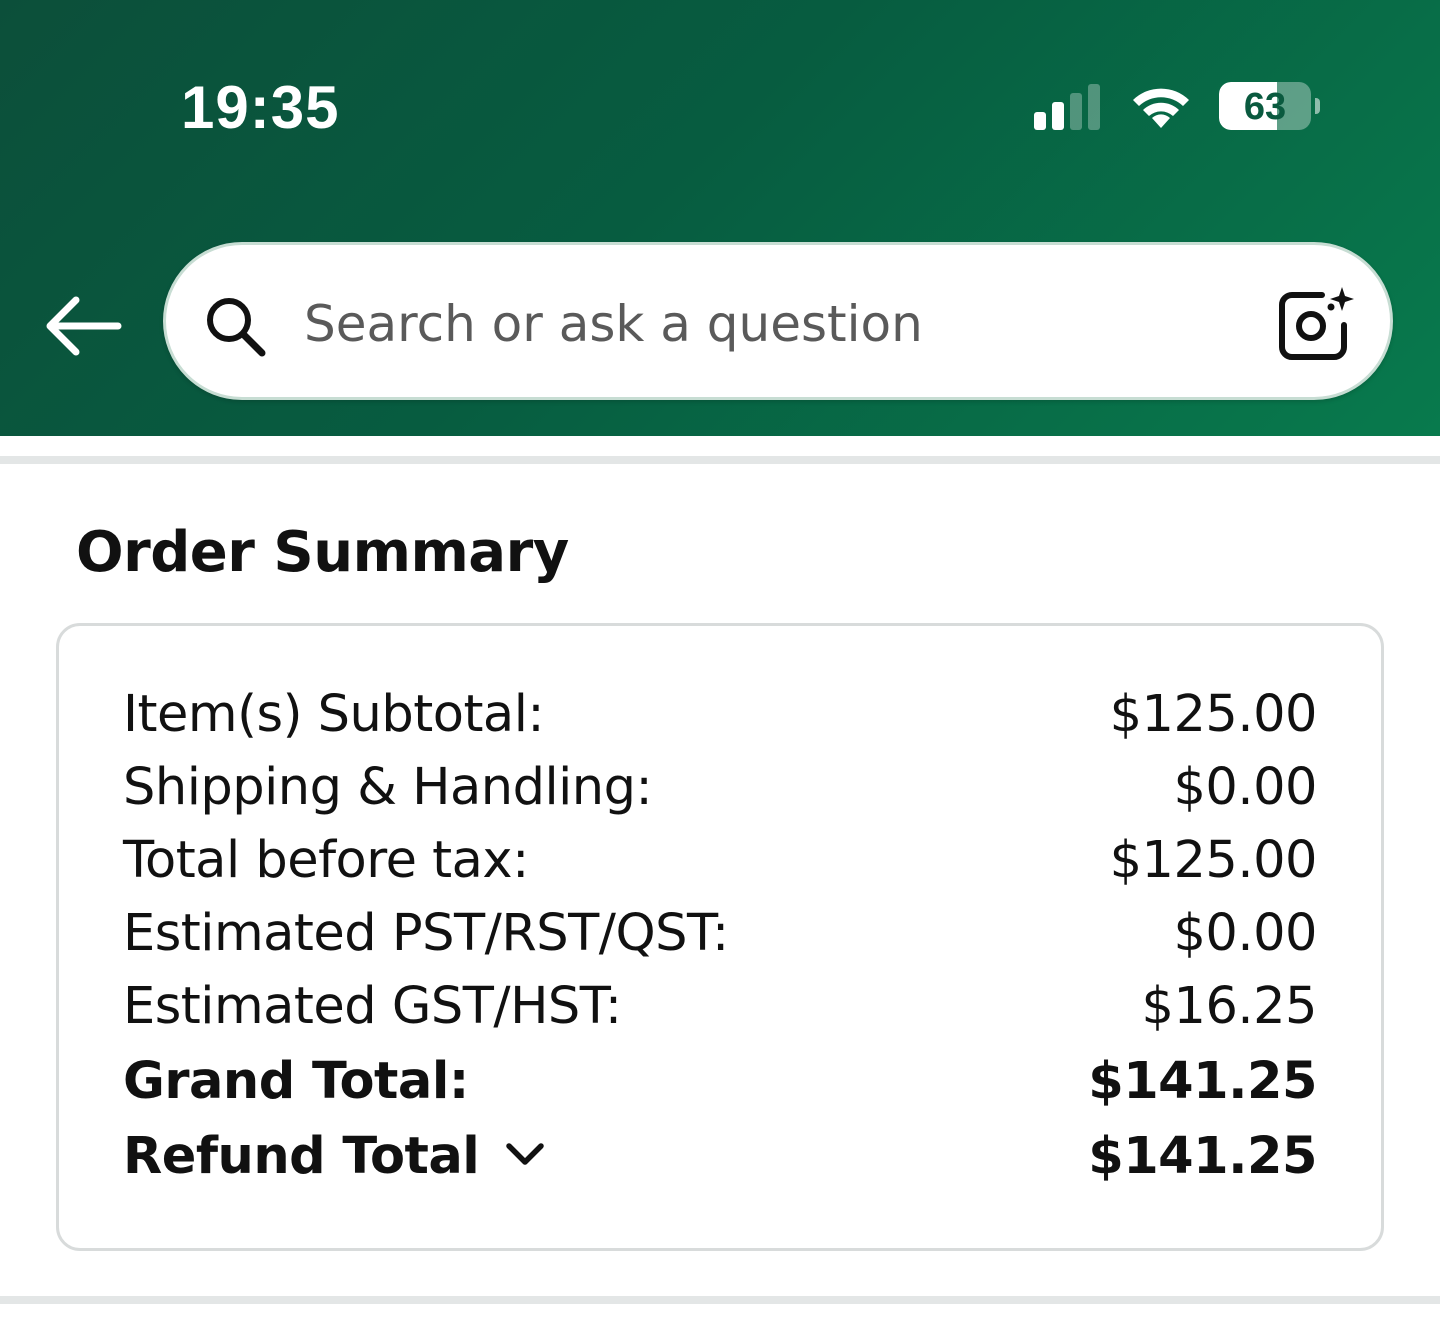 Image resolution: width=1440 pixels, height=1322 pixels. Describe the element at coordinates (260, 107) in the screenshot. I see `status-time: 19:35` at that location.